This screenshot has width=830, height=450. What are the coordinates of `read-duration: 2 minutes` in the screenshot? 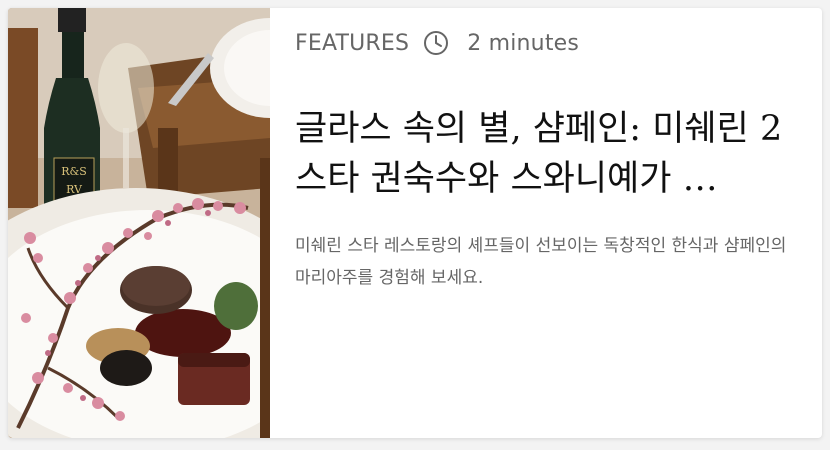 It's located at (523, 43).